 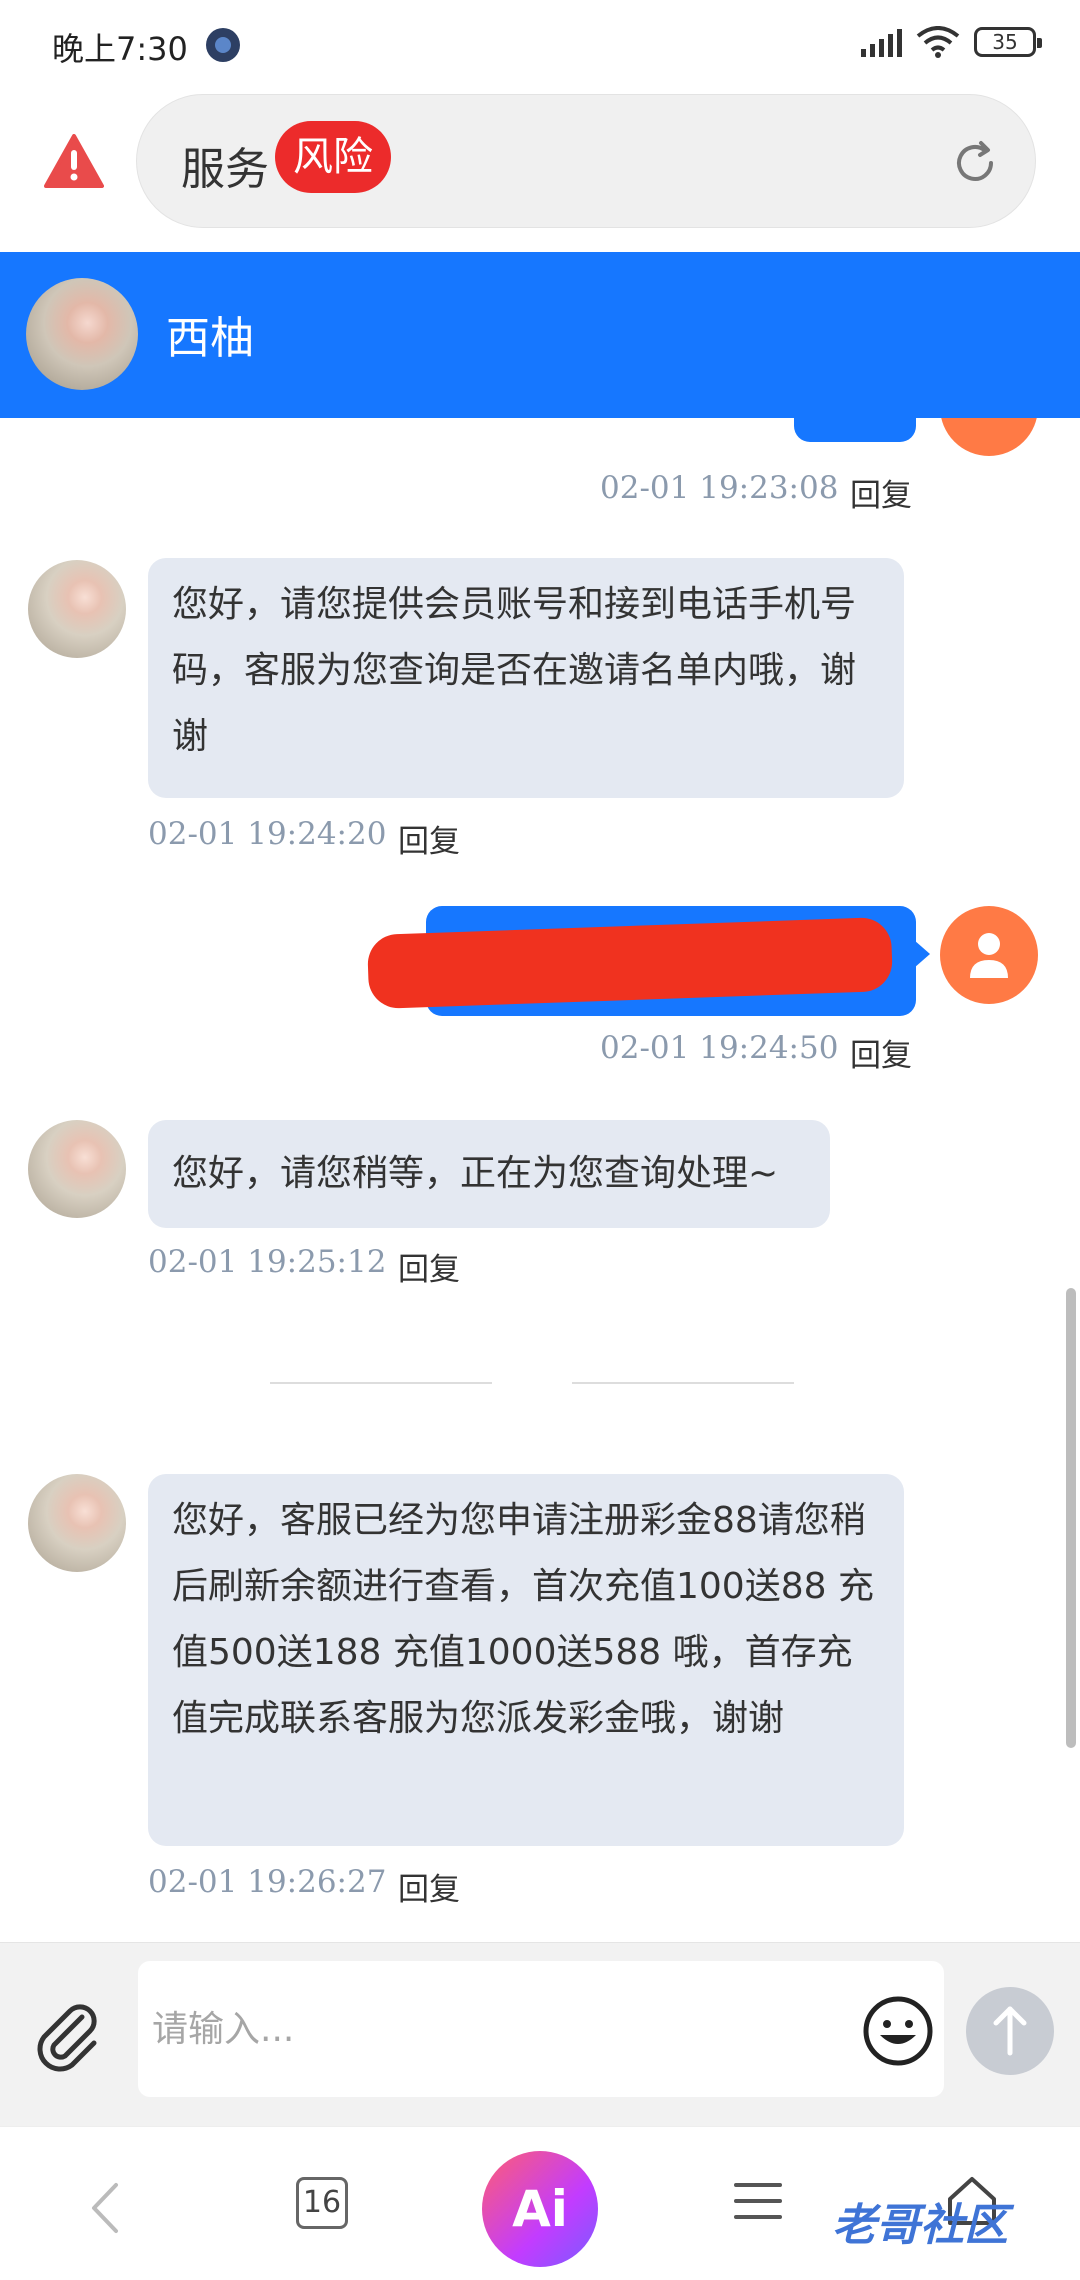 What do you see at coordinates (898, 2031) in the screenshot?
I see `emoji-icon` at bounding box center [898, 2031].